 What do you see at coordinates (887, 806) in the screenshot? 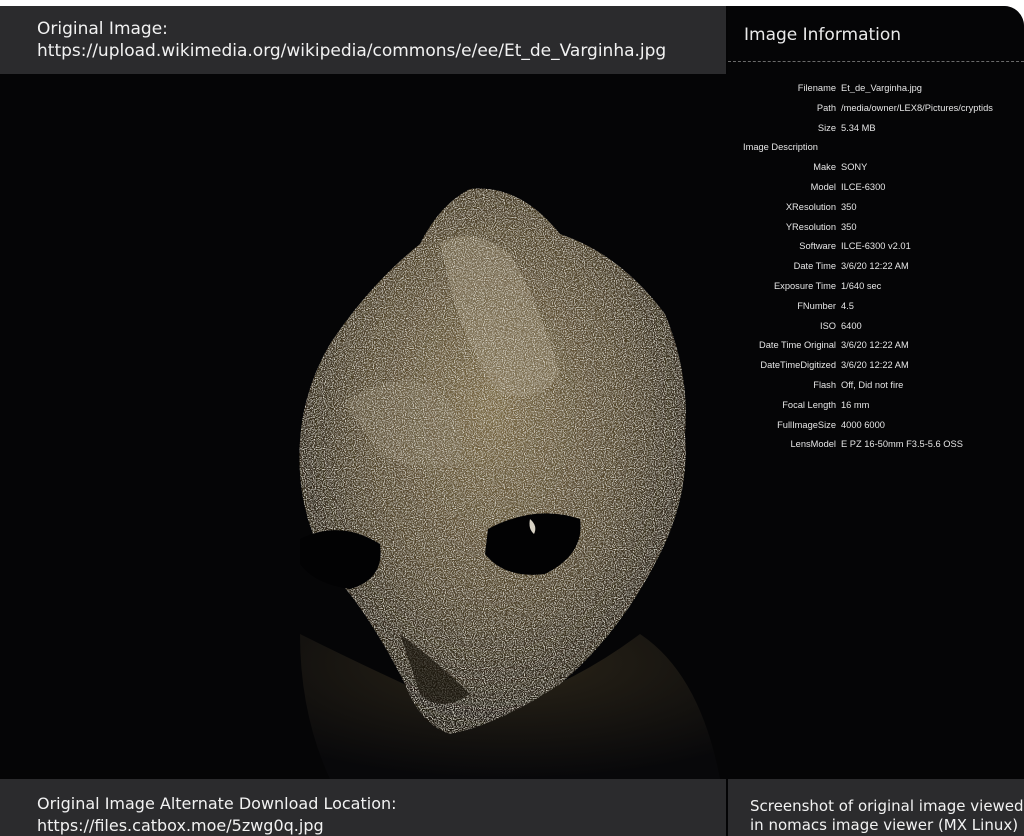
I see `screenshot-note-line1: Screenshot of original image viewed` at bounding box center [887, 806].